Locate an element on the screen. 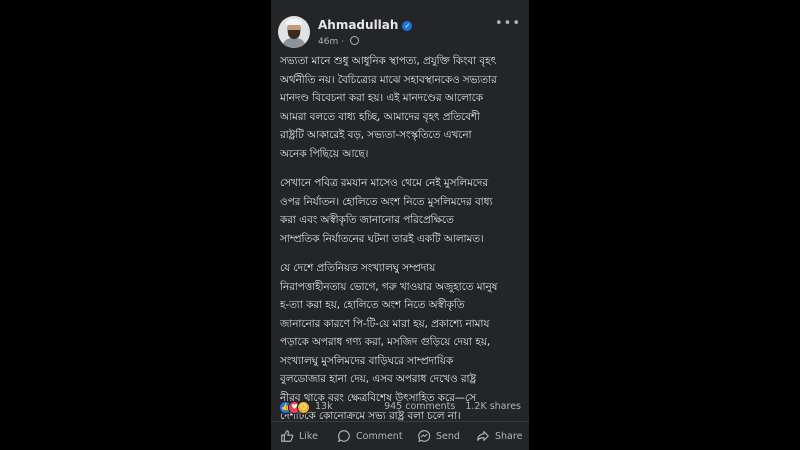 The image size is (800, 450). like-label: Like is located at coordinates (308, 436).